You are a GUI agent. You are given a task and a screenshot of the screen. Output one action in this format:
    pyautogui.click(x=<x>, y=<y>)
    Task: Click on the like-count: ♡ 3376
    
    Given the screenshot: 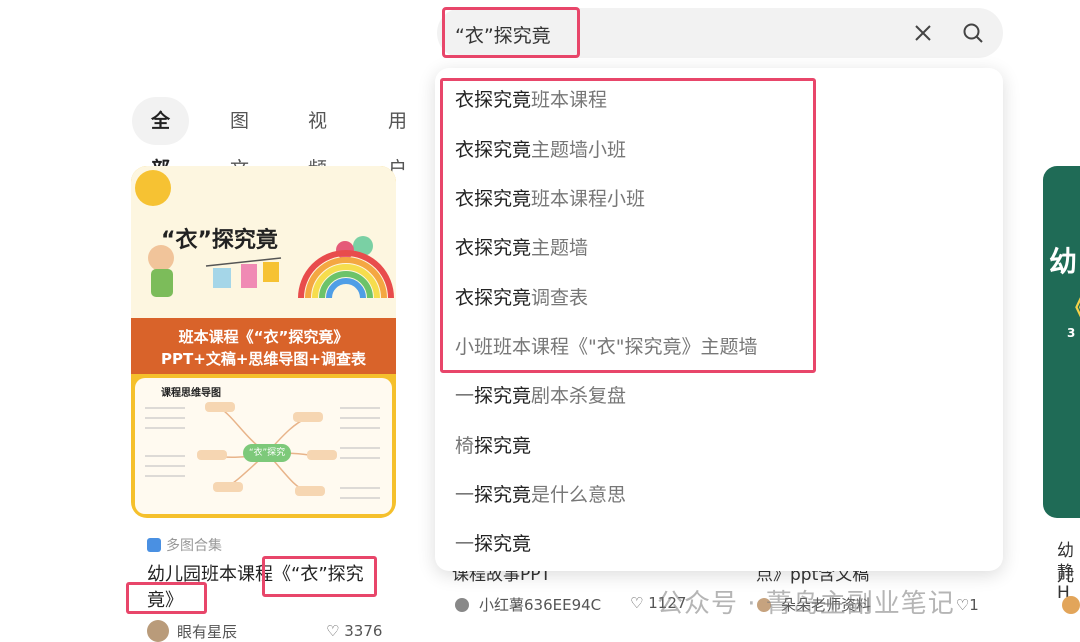 What is the action you would take?
    pyautogui.click(x=354, y=631)
    